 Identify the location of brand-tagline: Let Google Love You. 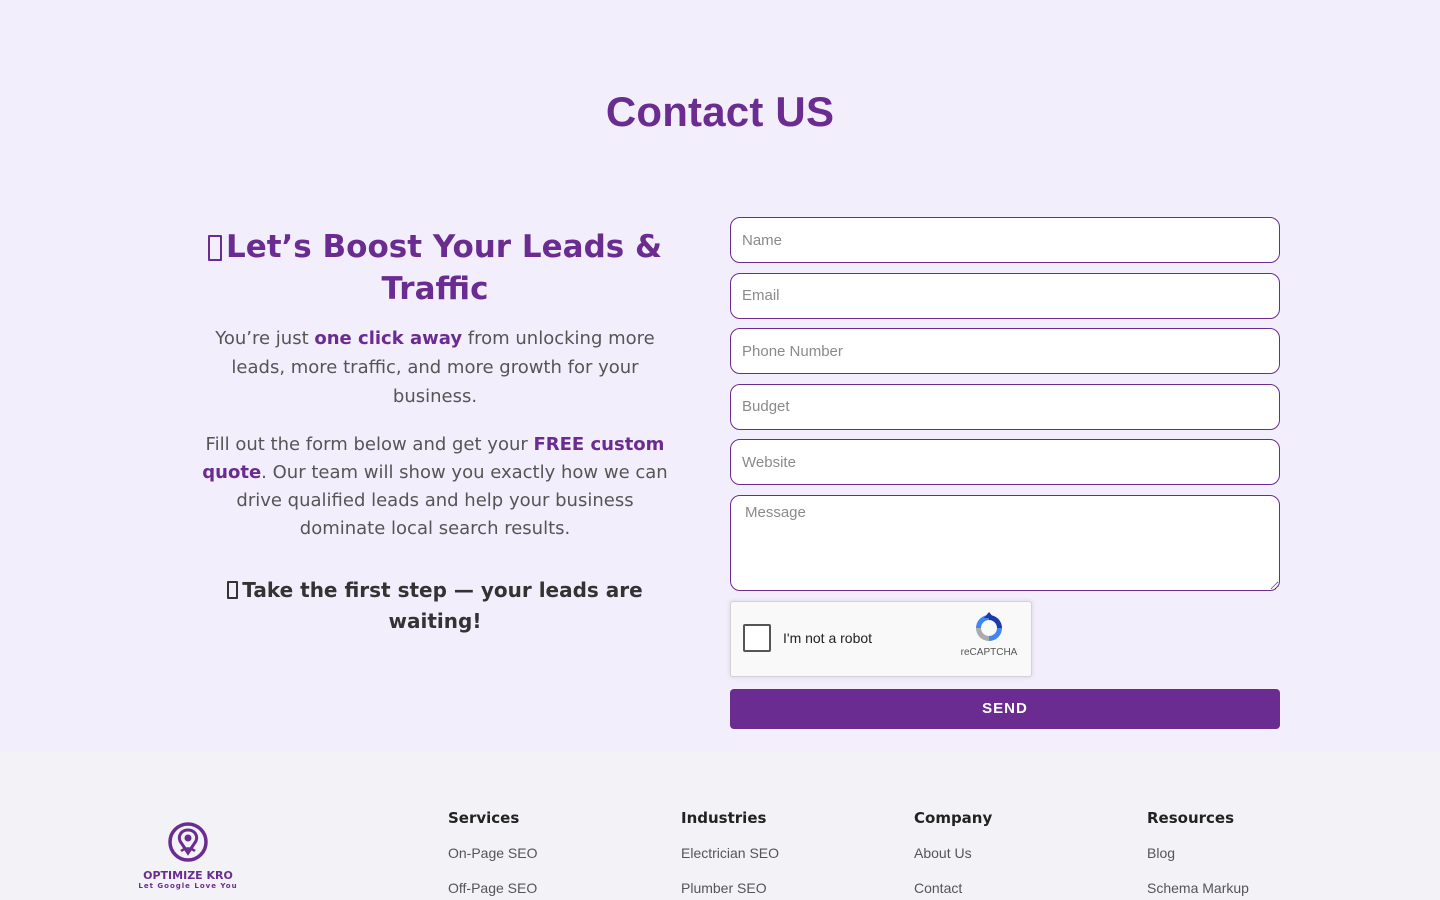
(188, 886).